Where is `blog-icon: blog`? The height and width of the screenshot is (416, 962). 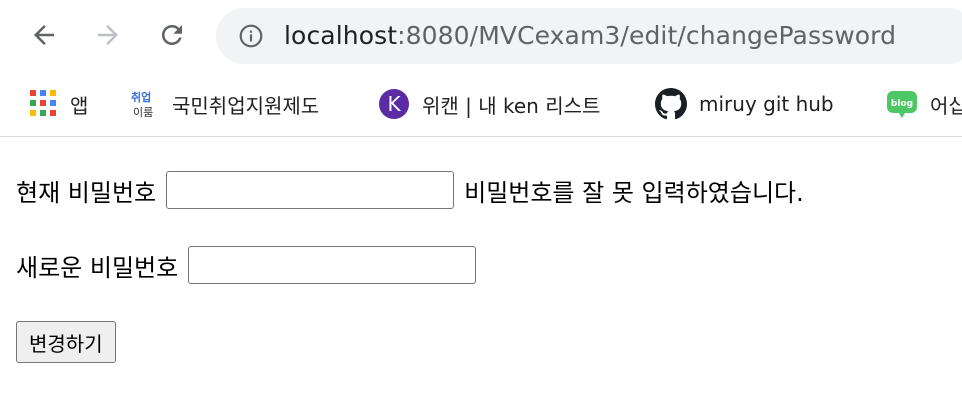
blog-icon: blog is located at coordinates (902, 104).